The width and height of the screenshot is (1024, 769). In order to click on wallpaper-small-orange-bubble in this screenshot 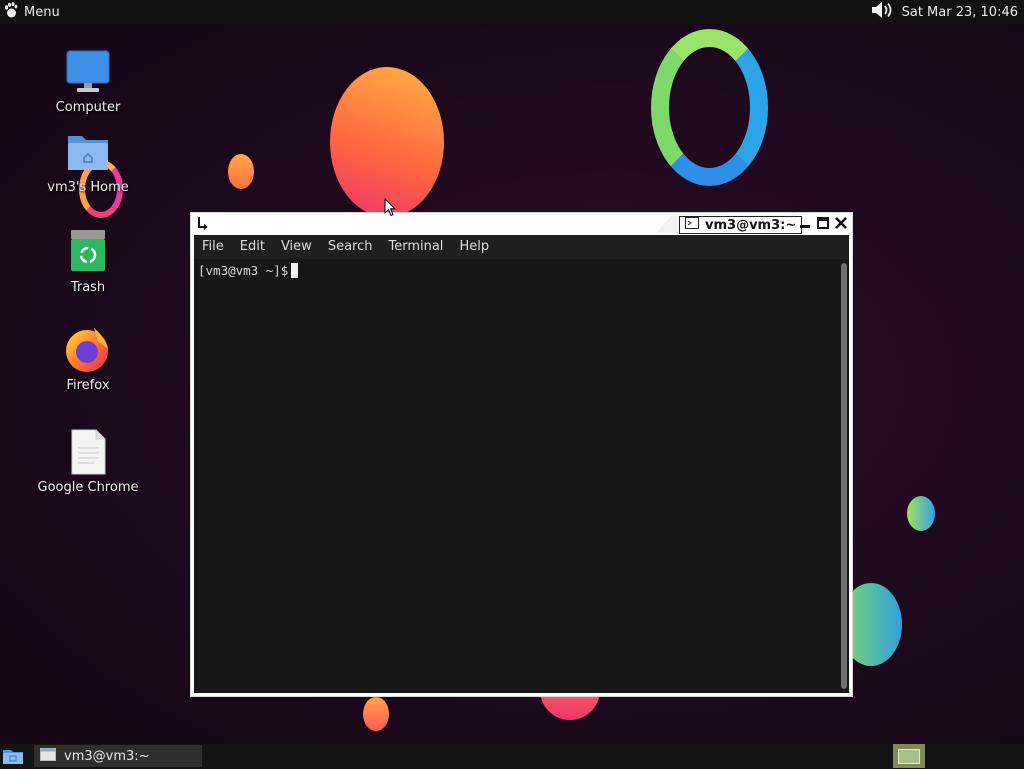, I will do `click(241, 171)`.